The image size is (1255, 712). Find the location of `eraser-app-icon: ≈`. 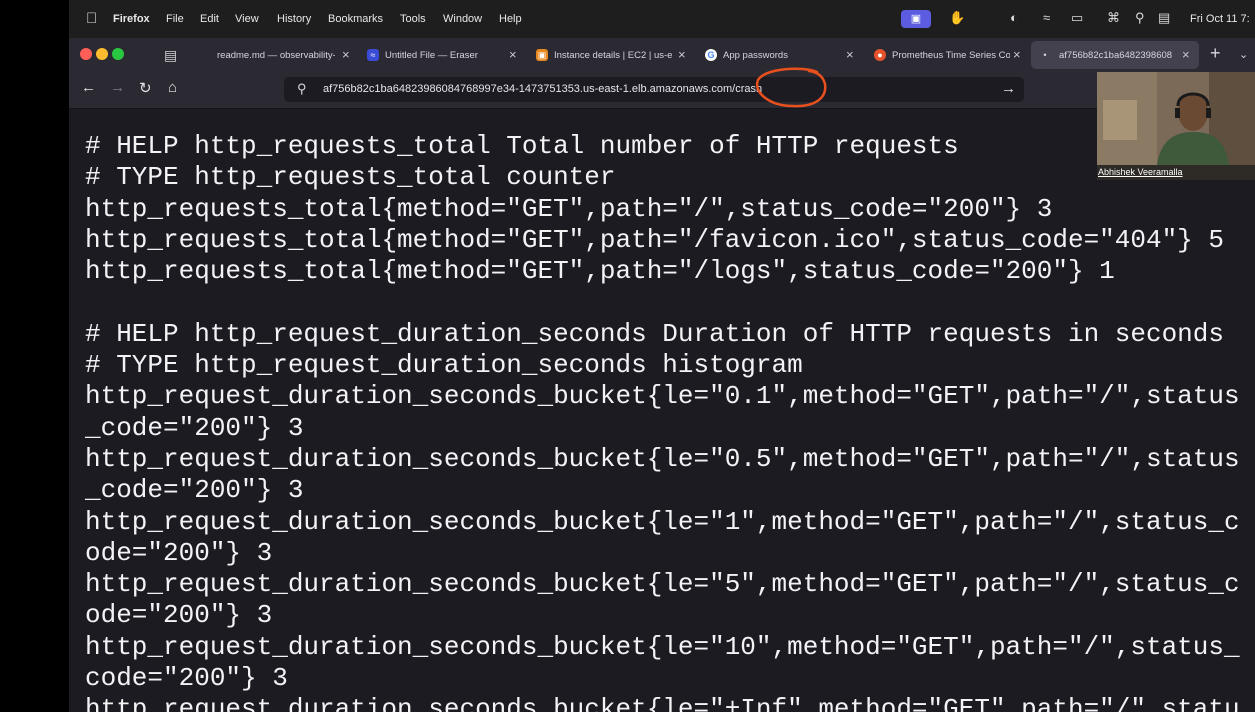

eraser-app-icon: ≈ is located at coordinates (373, 55).